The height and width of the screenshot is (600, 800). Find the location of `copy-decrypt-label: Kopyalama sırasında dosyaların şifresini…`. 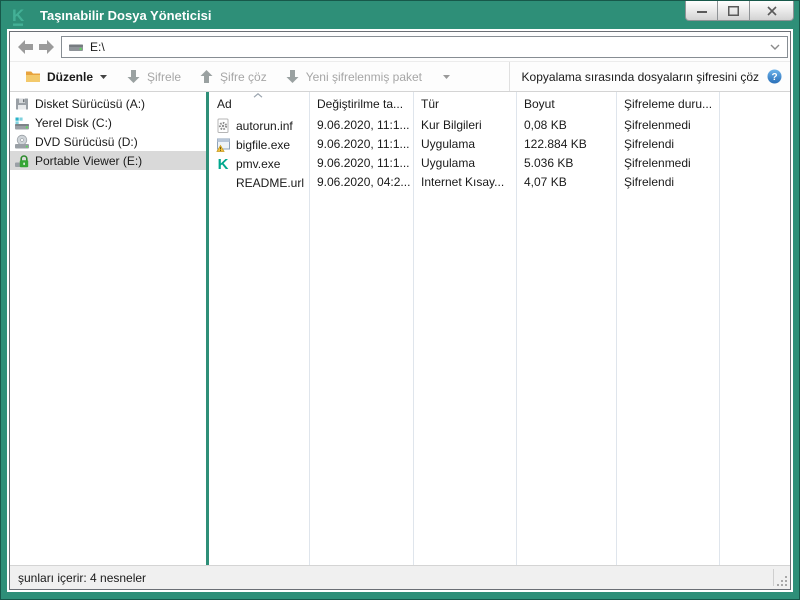

copy-decrypt-label: Kopyalama sırasında dosyaların şifresini… is located at coordinates (640, 76).